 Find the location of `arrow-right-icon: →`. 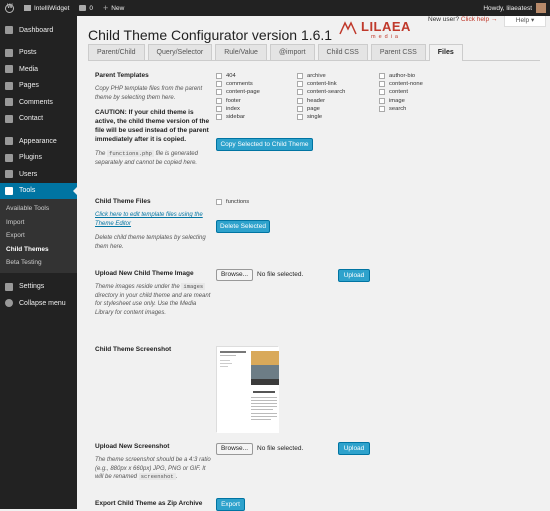

arrow-right-icon: → is located at coordinates (494, 19).